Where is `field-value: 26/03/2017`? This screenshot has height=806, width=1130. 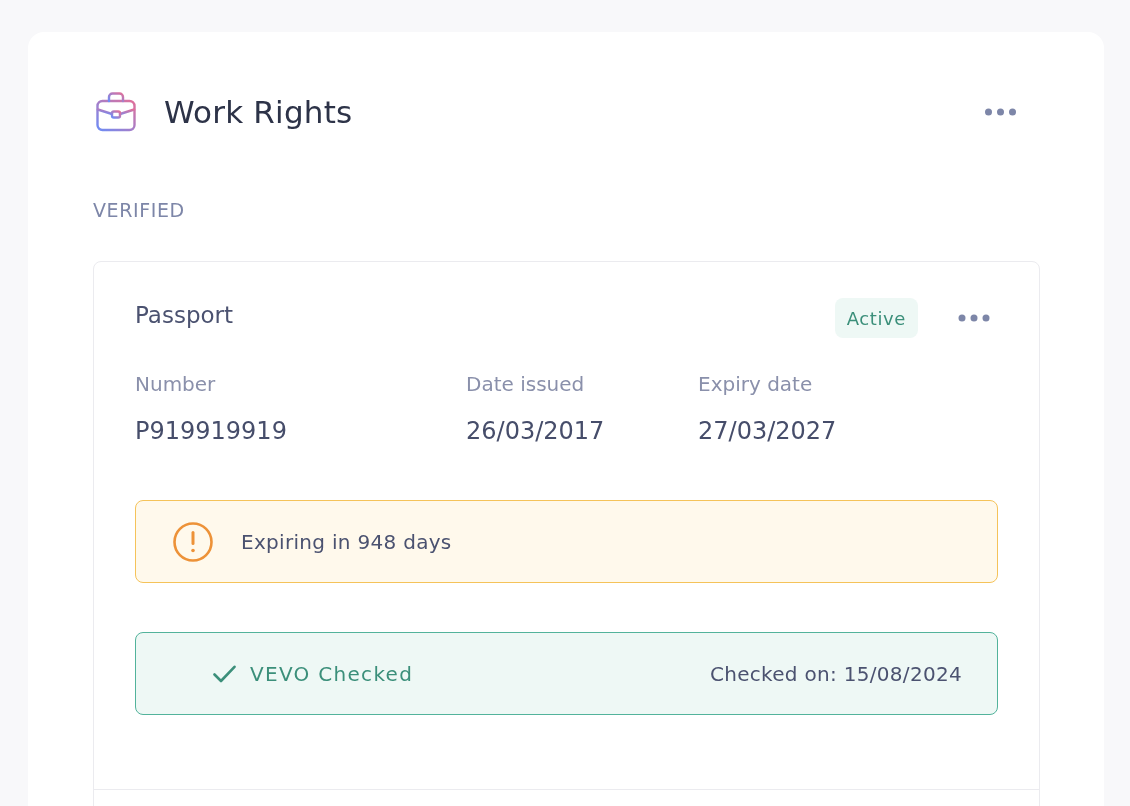 field-value: 26/03/2017 is located at coordinates (535, 431).